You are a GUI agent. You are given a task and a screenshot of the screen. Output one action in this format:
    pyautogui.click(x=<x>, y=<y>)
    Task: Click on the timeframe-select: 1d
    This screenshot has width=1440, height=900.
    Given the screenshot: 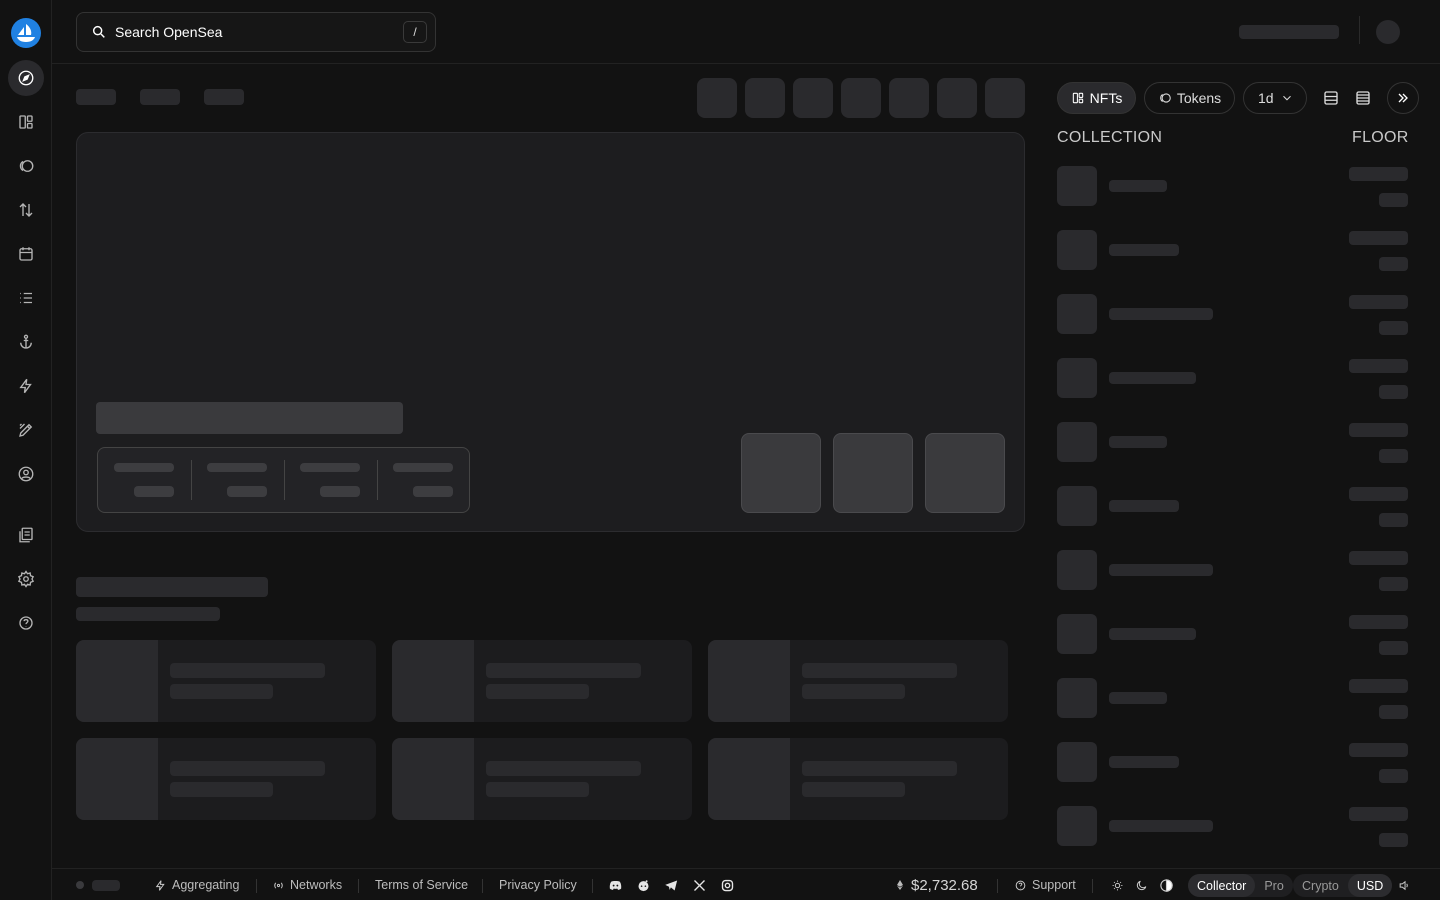 What is the action you would take?
    pyautogui.click(x=1275, y=98)
    